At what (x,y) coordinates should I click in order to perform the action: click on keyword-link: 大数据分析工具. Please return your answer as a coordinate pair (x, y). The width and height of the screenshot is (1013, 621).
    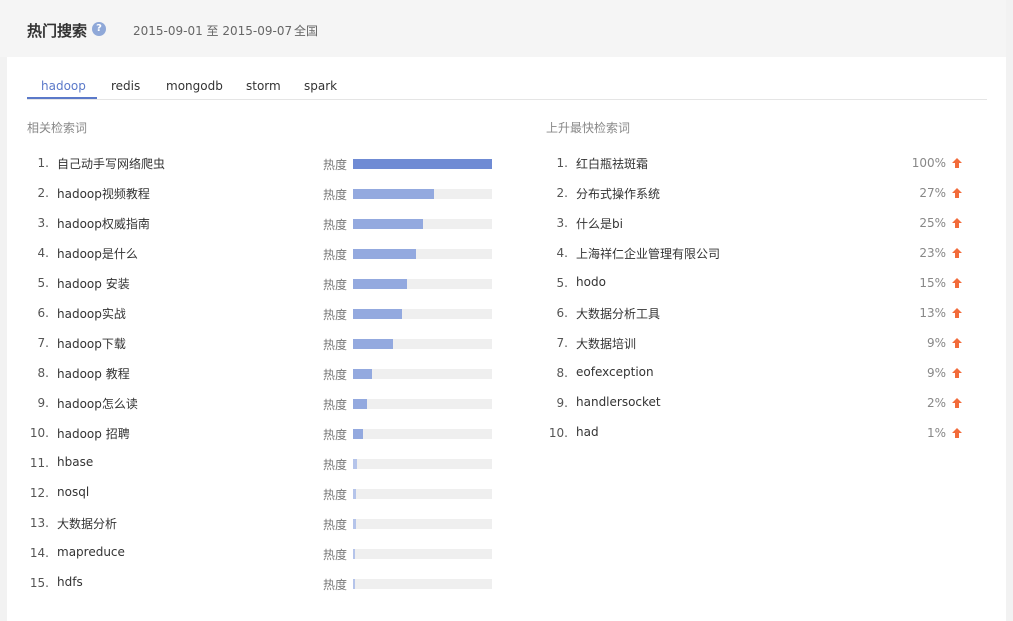
    Looking at the image, I should click on (618, 313).